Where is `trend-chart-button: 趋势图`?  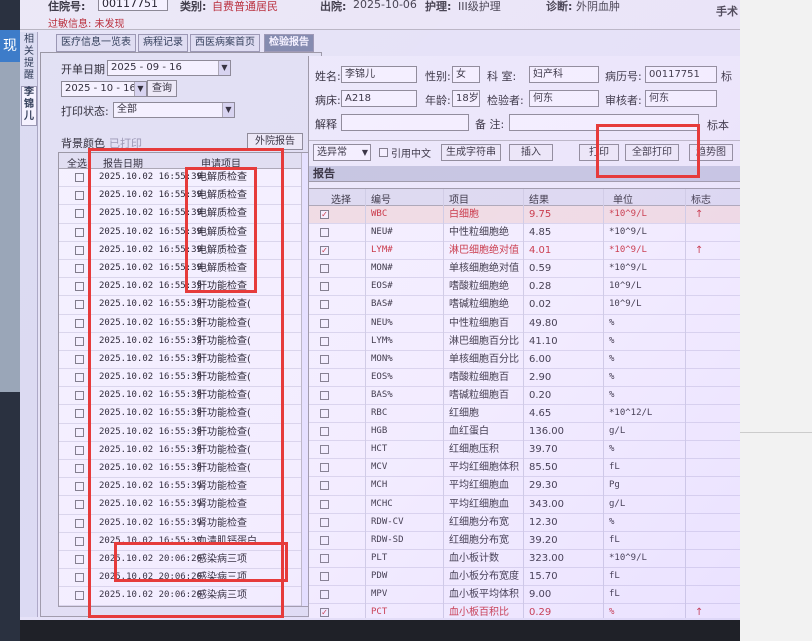 trend-chart-button: 趋势图 is located at coordinates (711, 152).